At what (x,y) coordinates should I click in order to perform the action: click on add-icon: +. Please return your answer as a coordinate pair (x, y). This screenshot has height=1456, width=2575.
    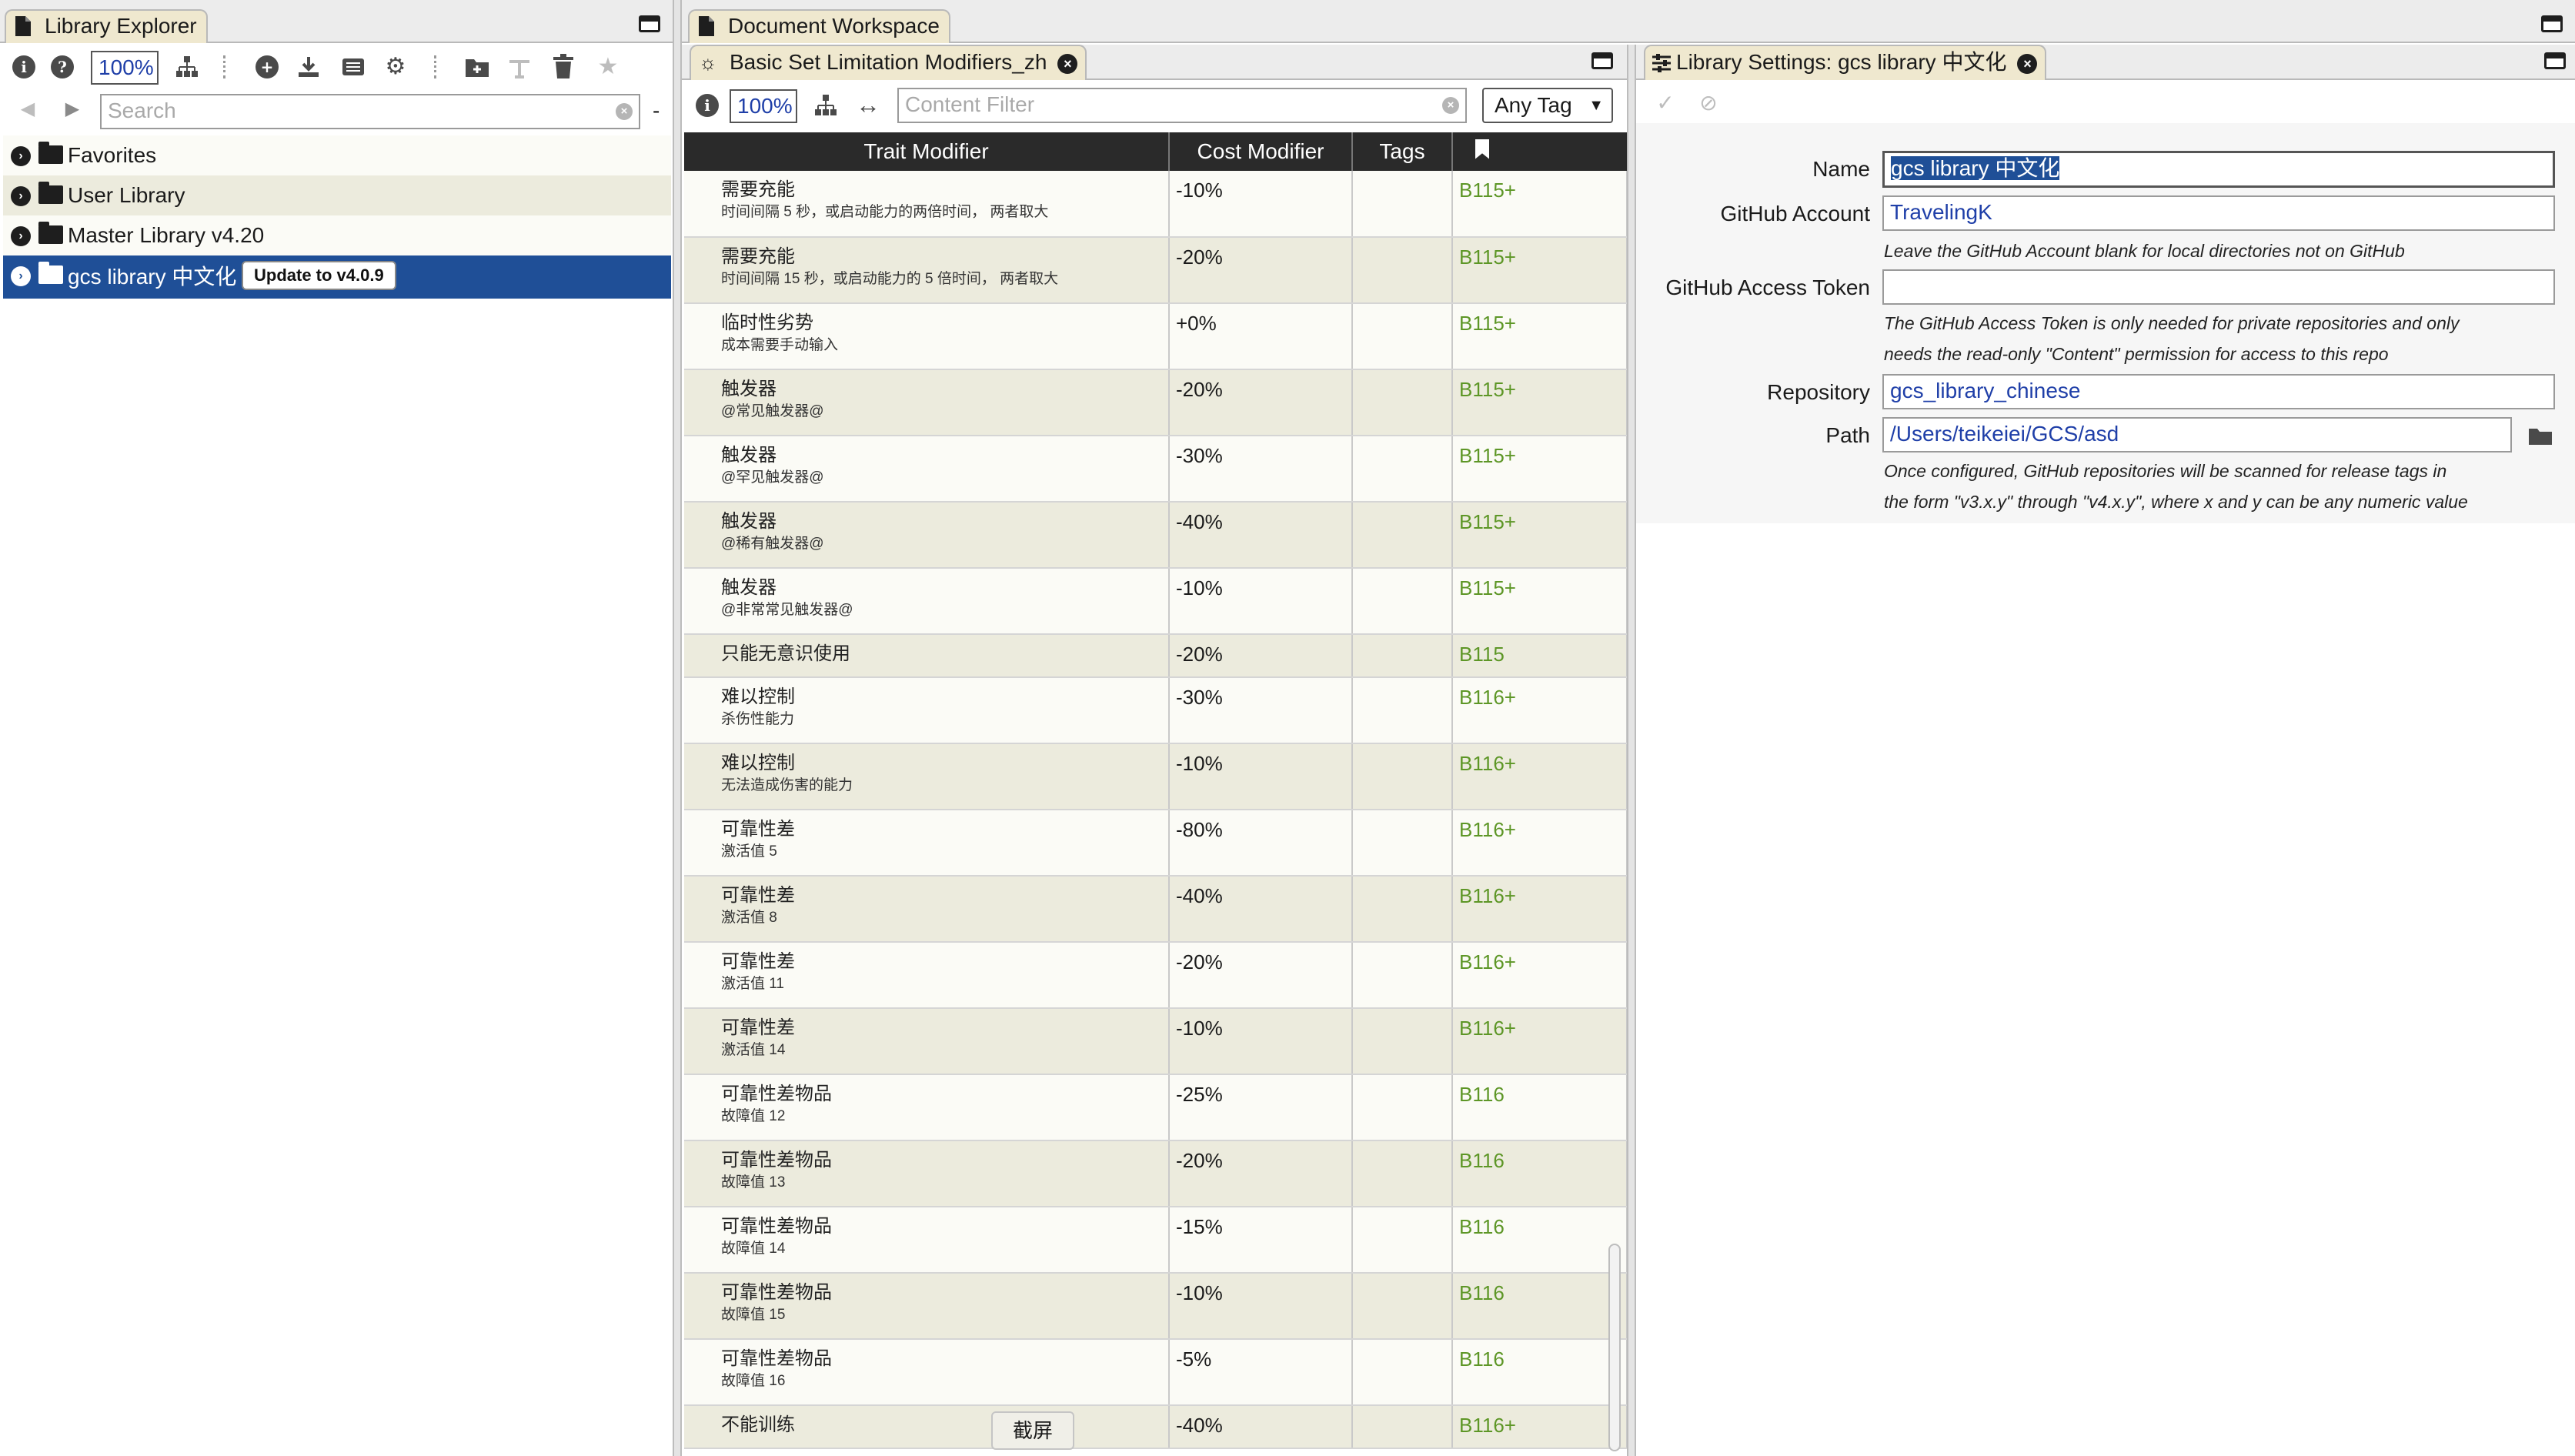
    Looking at the image, I should click on (267, 67).